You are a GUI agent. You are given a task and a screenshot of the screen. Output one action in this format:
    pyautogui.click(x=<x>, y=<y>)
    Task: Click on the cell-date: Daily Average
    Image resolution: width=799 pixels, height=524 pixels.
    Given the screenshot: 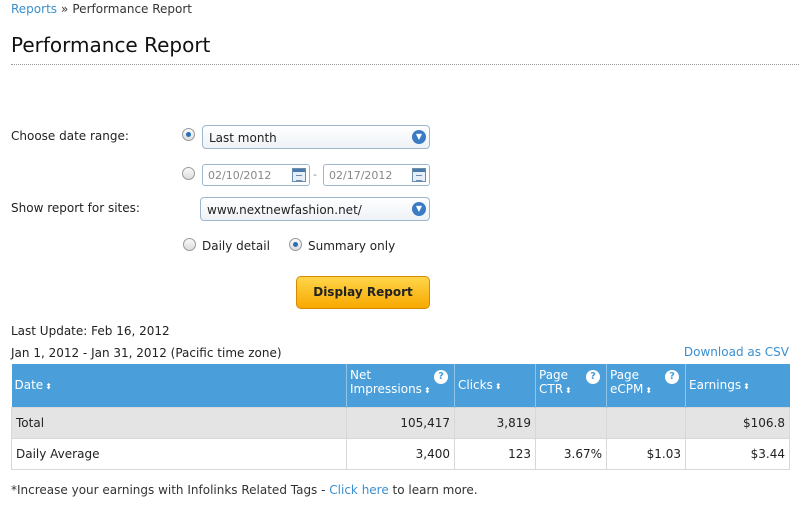 What is the action you would take?
    pyautogui.click(x=179, y=453)
    